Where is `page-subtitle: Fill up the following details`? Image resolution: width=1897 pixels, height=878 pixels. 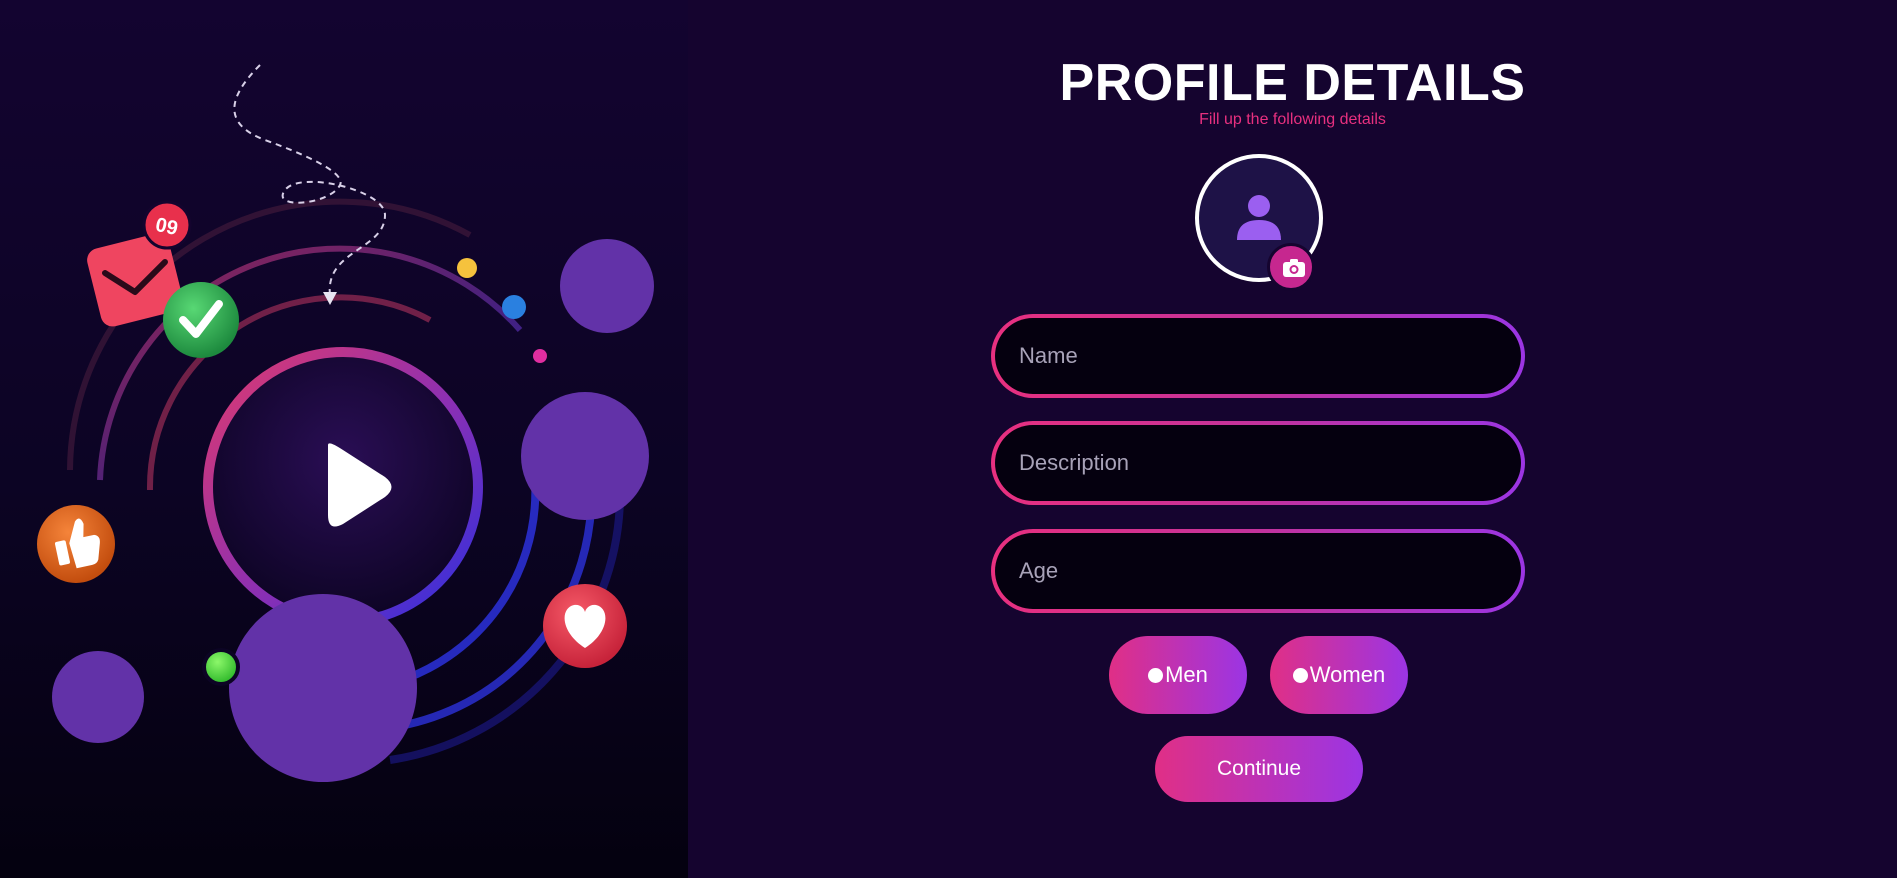 page-subtitle: Fill up the following details is located at coordinates (1292, 119).